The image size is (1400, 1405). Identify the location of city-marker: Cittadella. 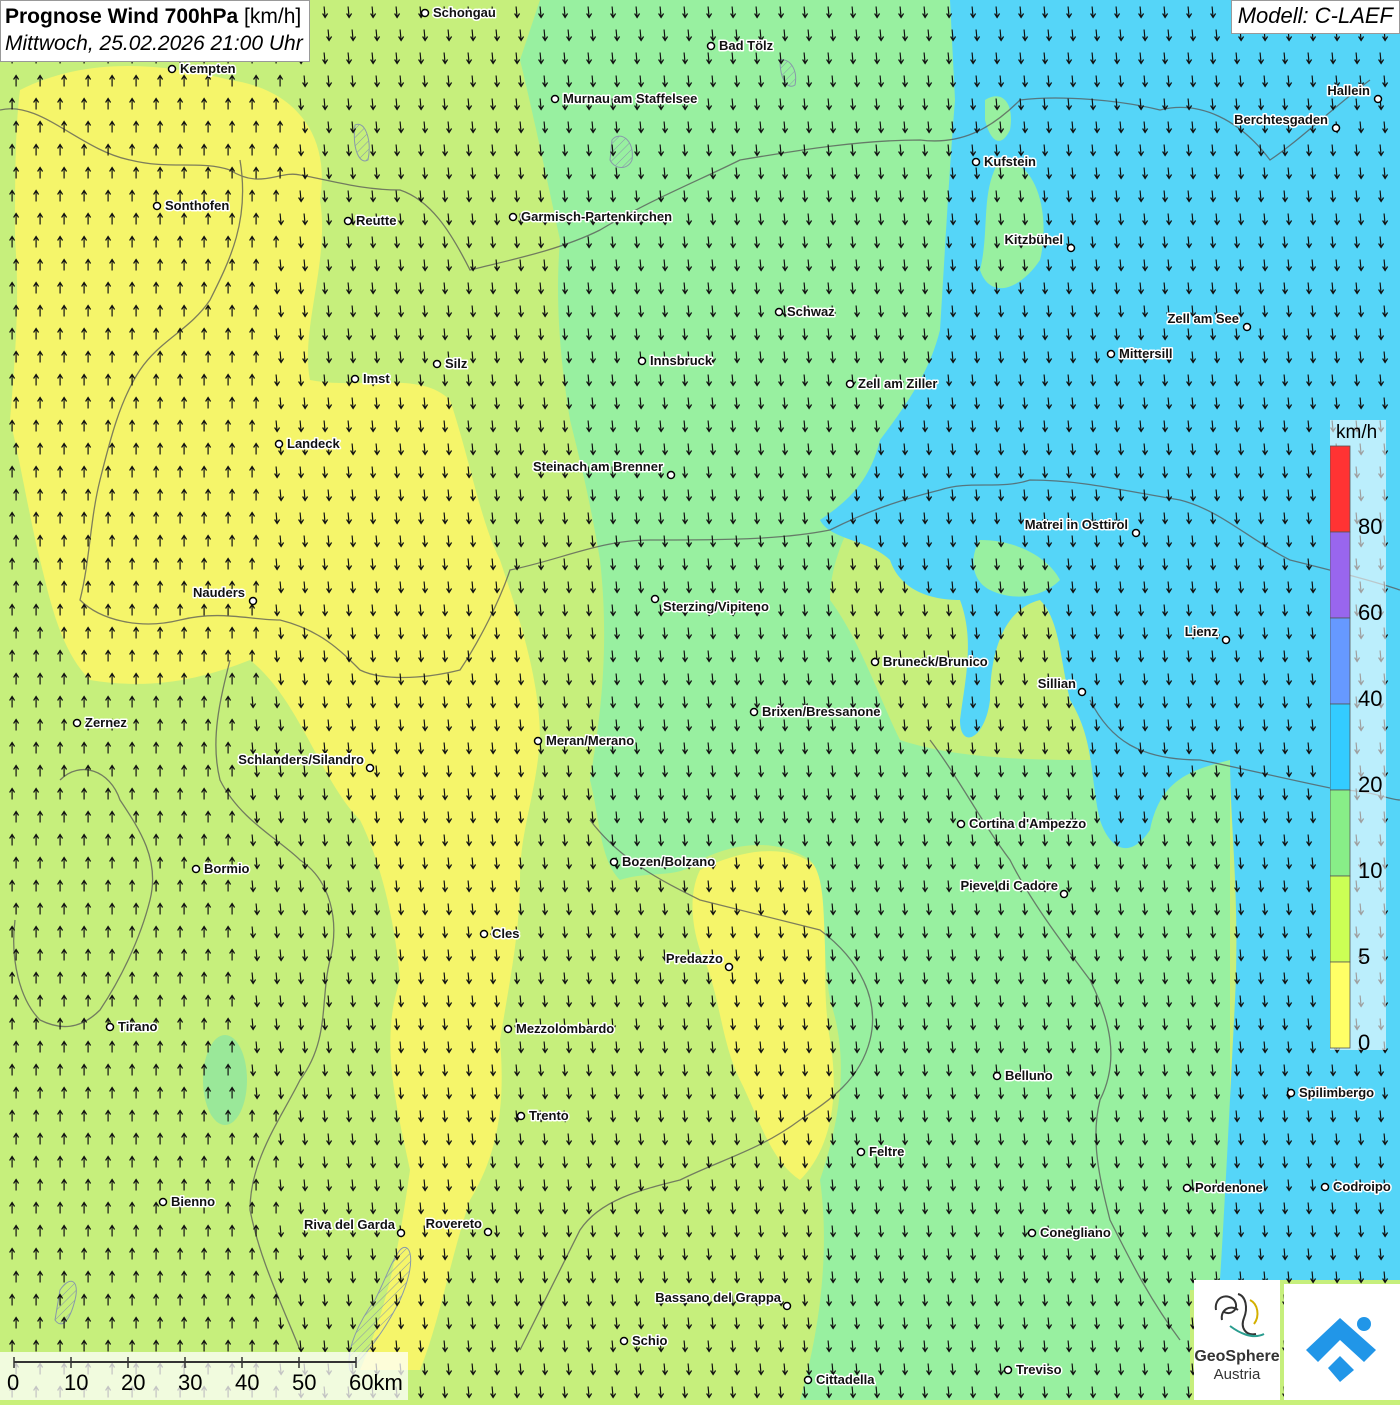
(840, 1380).